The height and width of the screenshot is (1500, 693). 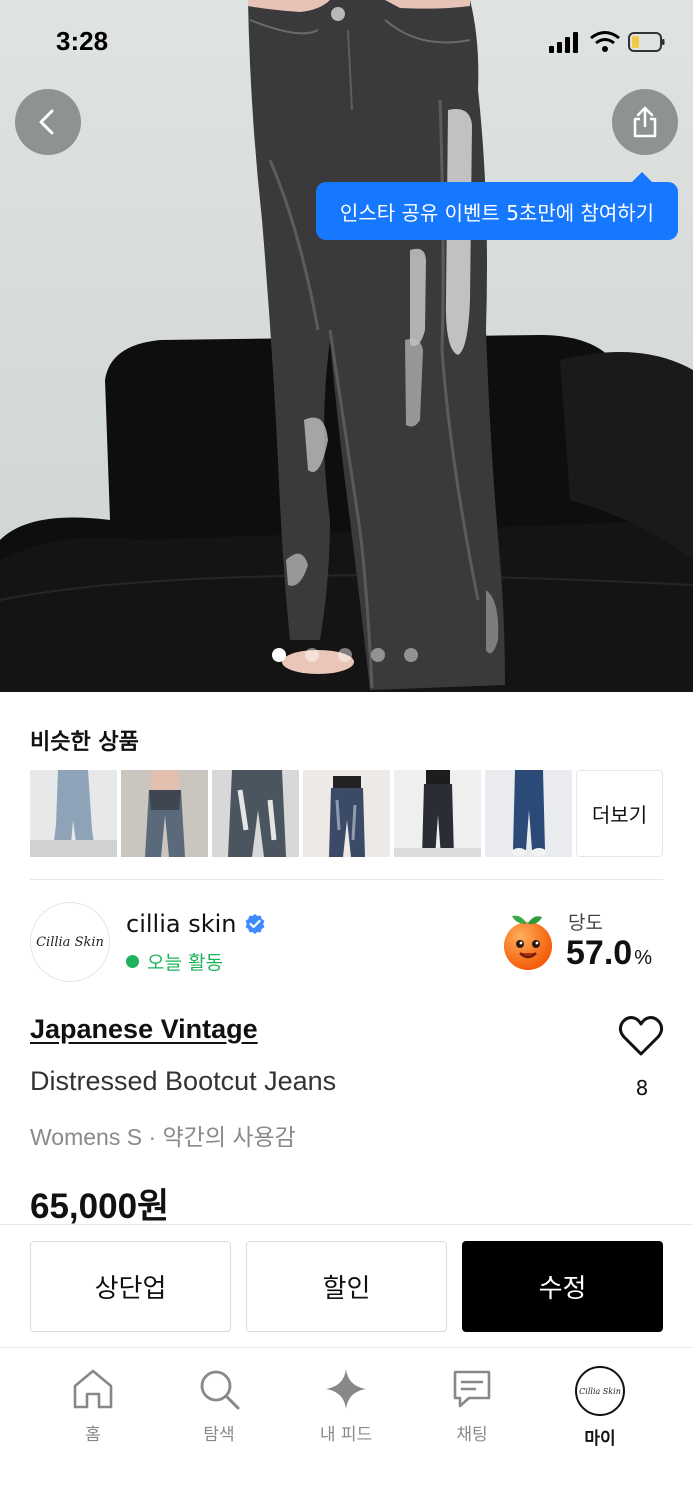 I want to click on avatar: Cillia Skin, so click(x=600, y=1391).